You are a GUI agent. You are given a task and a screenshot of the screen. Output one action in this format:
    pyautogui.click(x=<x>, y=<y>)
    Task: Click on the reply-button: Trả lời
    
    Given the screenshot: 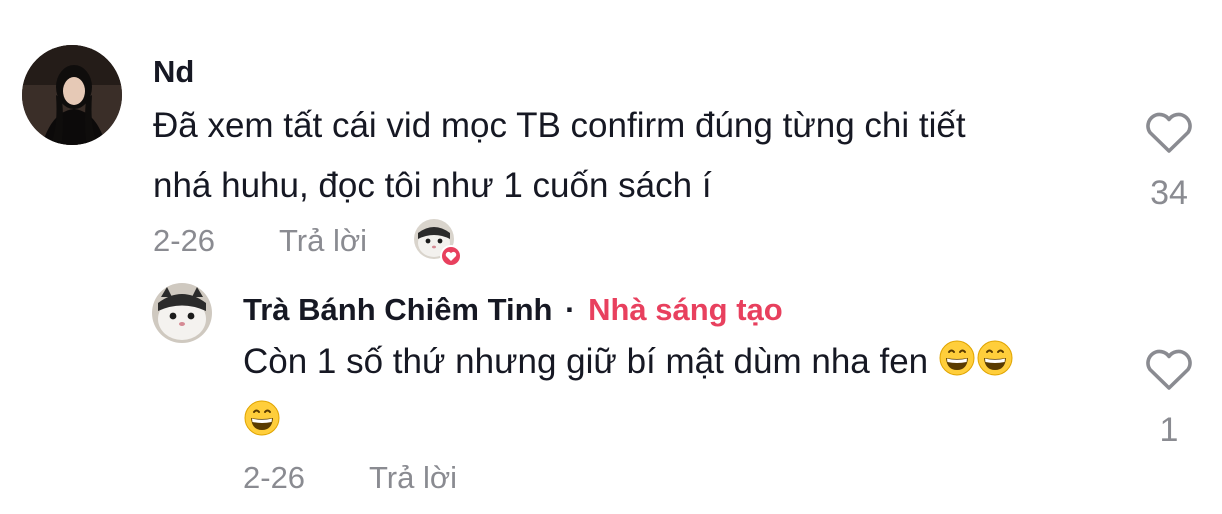 What is the action you would take?
    pyautogui.click(x=323, y=241)
    